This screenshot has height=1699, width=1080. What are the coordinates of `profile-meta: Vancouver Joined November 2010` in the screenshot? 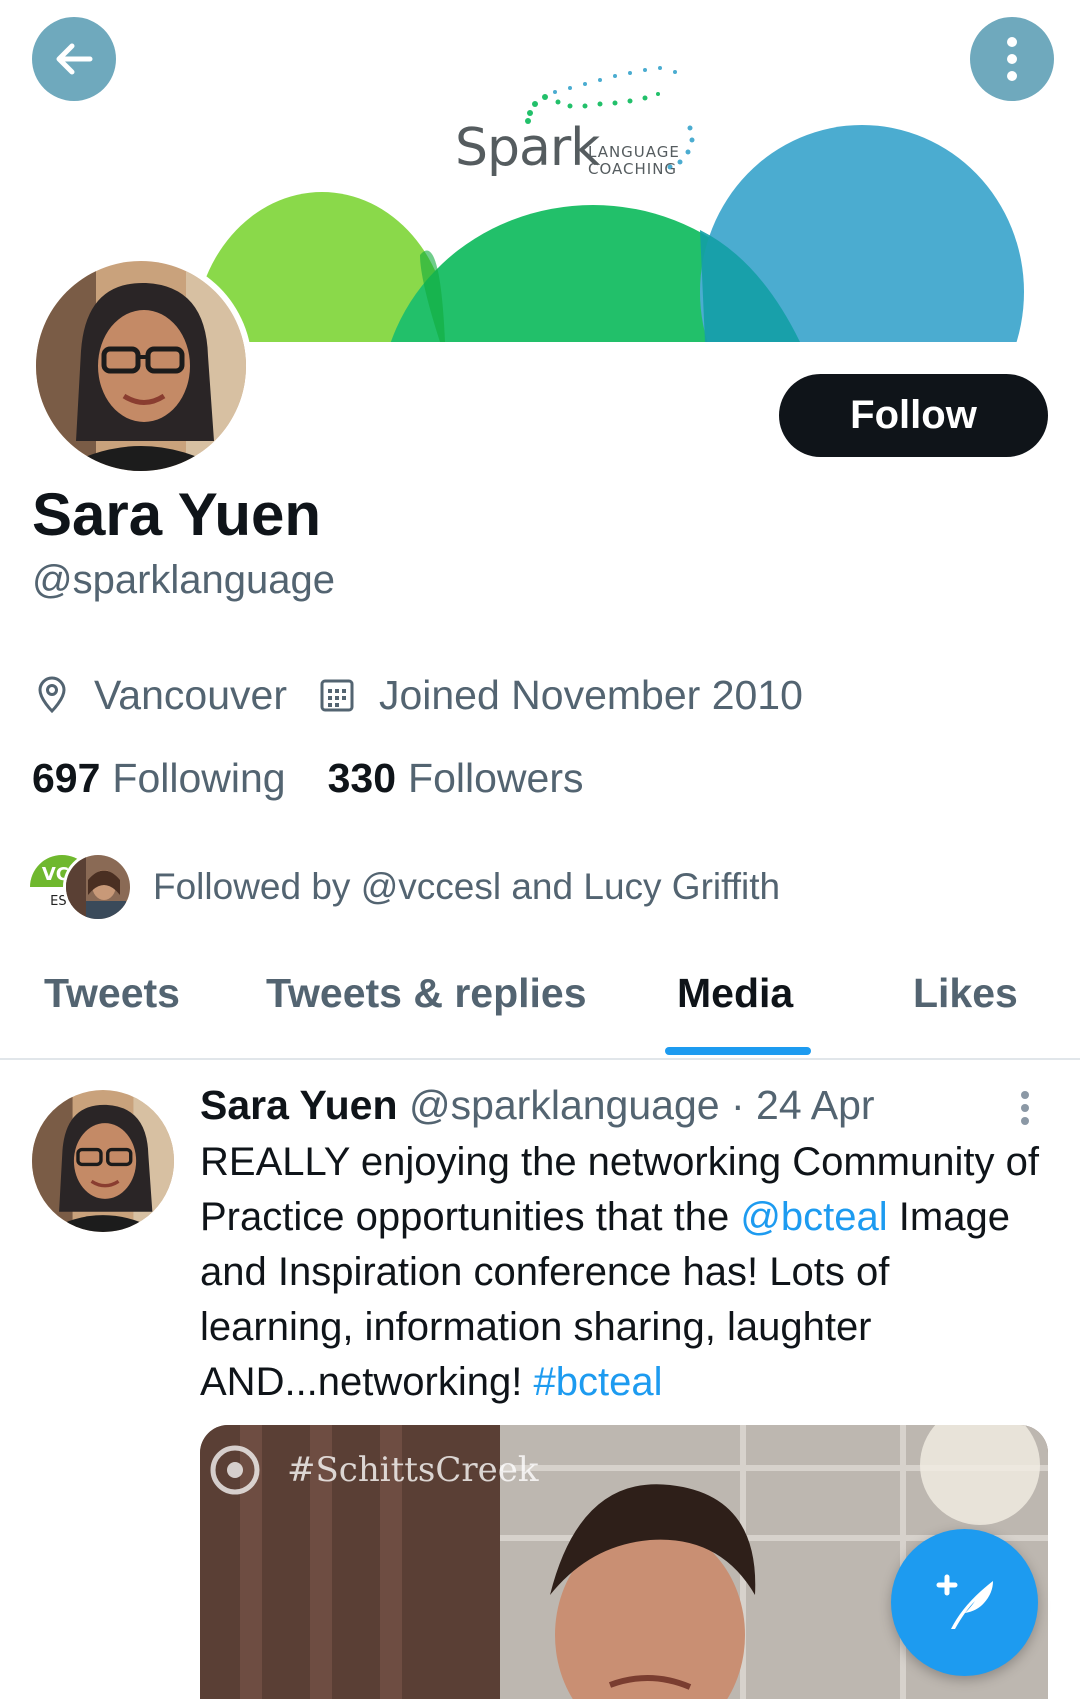 It's located at (417, 695).